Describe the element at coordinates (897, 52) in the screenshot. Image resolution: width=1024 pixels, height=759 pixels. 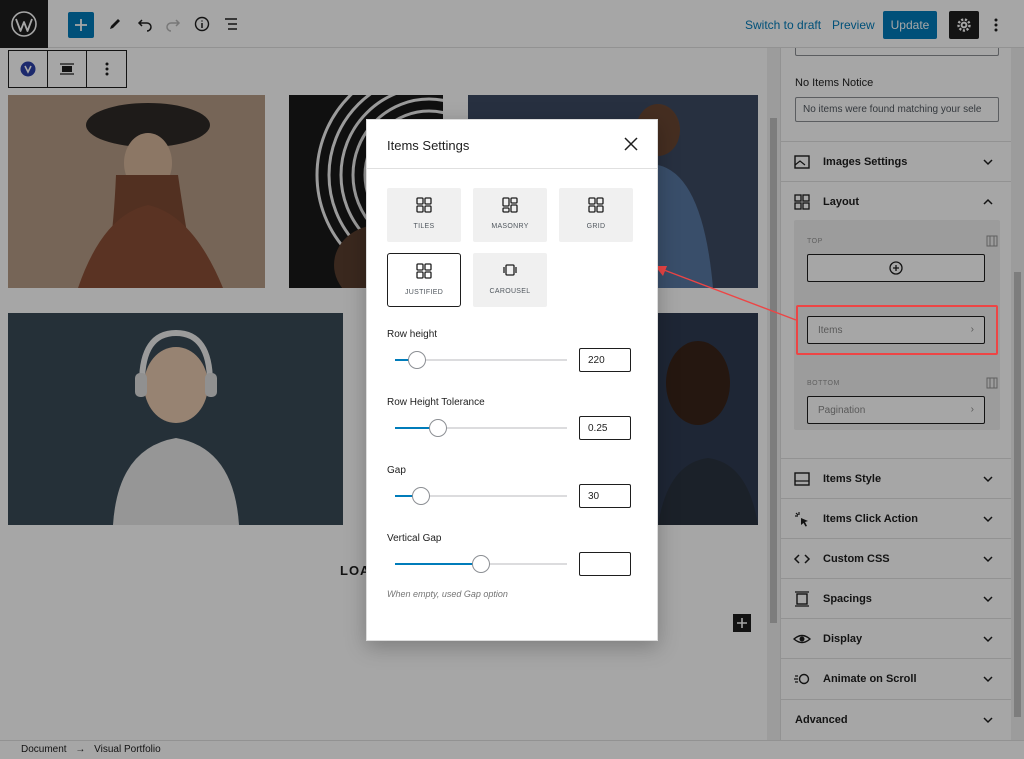
I see `previous-field` at that location.